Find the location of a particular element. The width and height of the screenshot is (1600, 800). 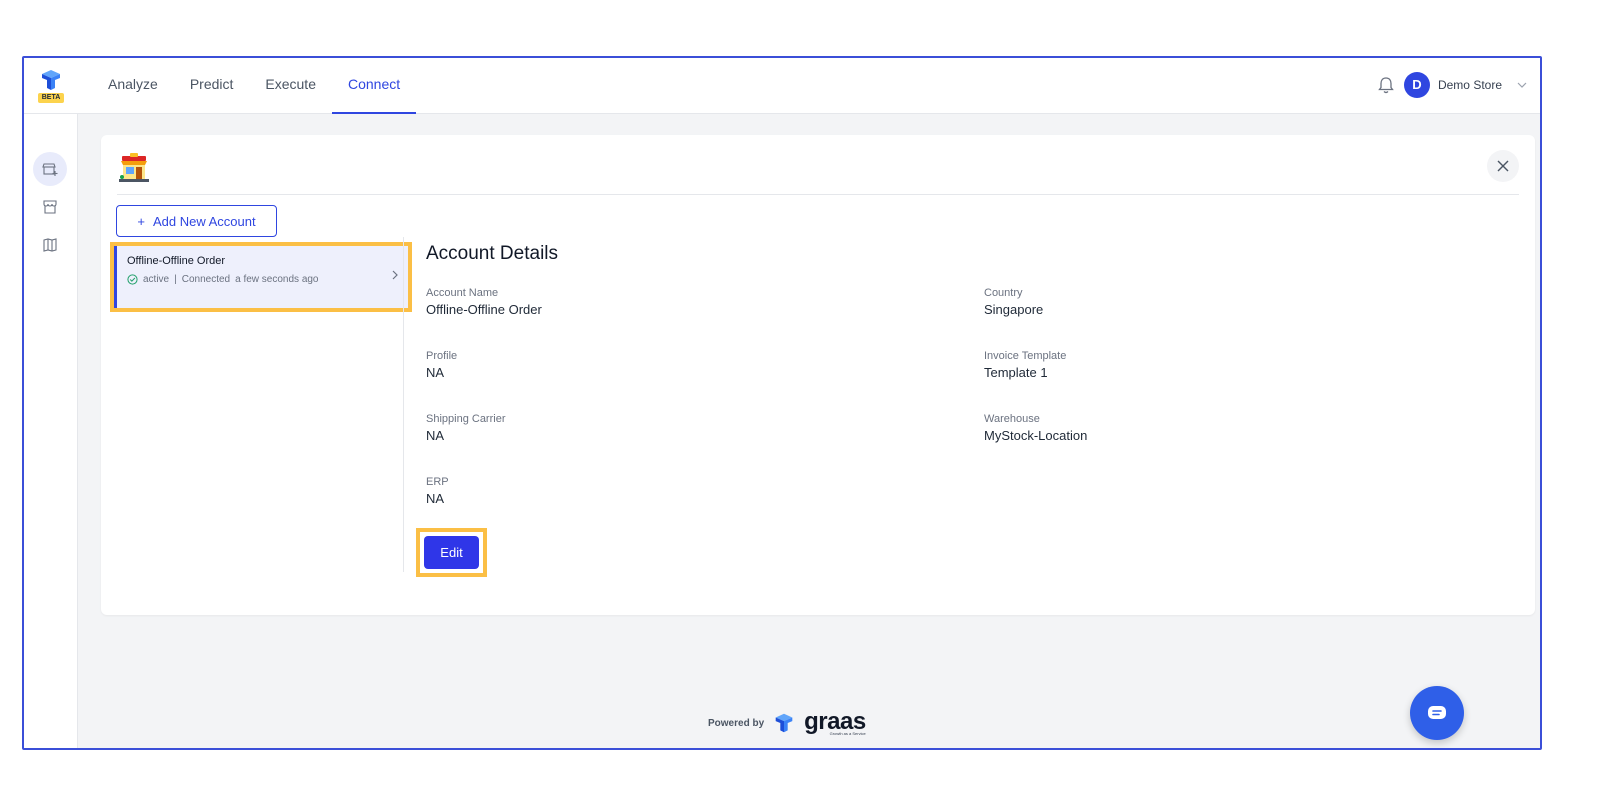

add-new-account-label: Add New Account is located at coordinates (204, 221).